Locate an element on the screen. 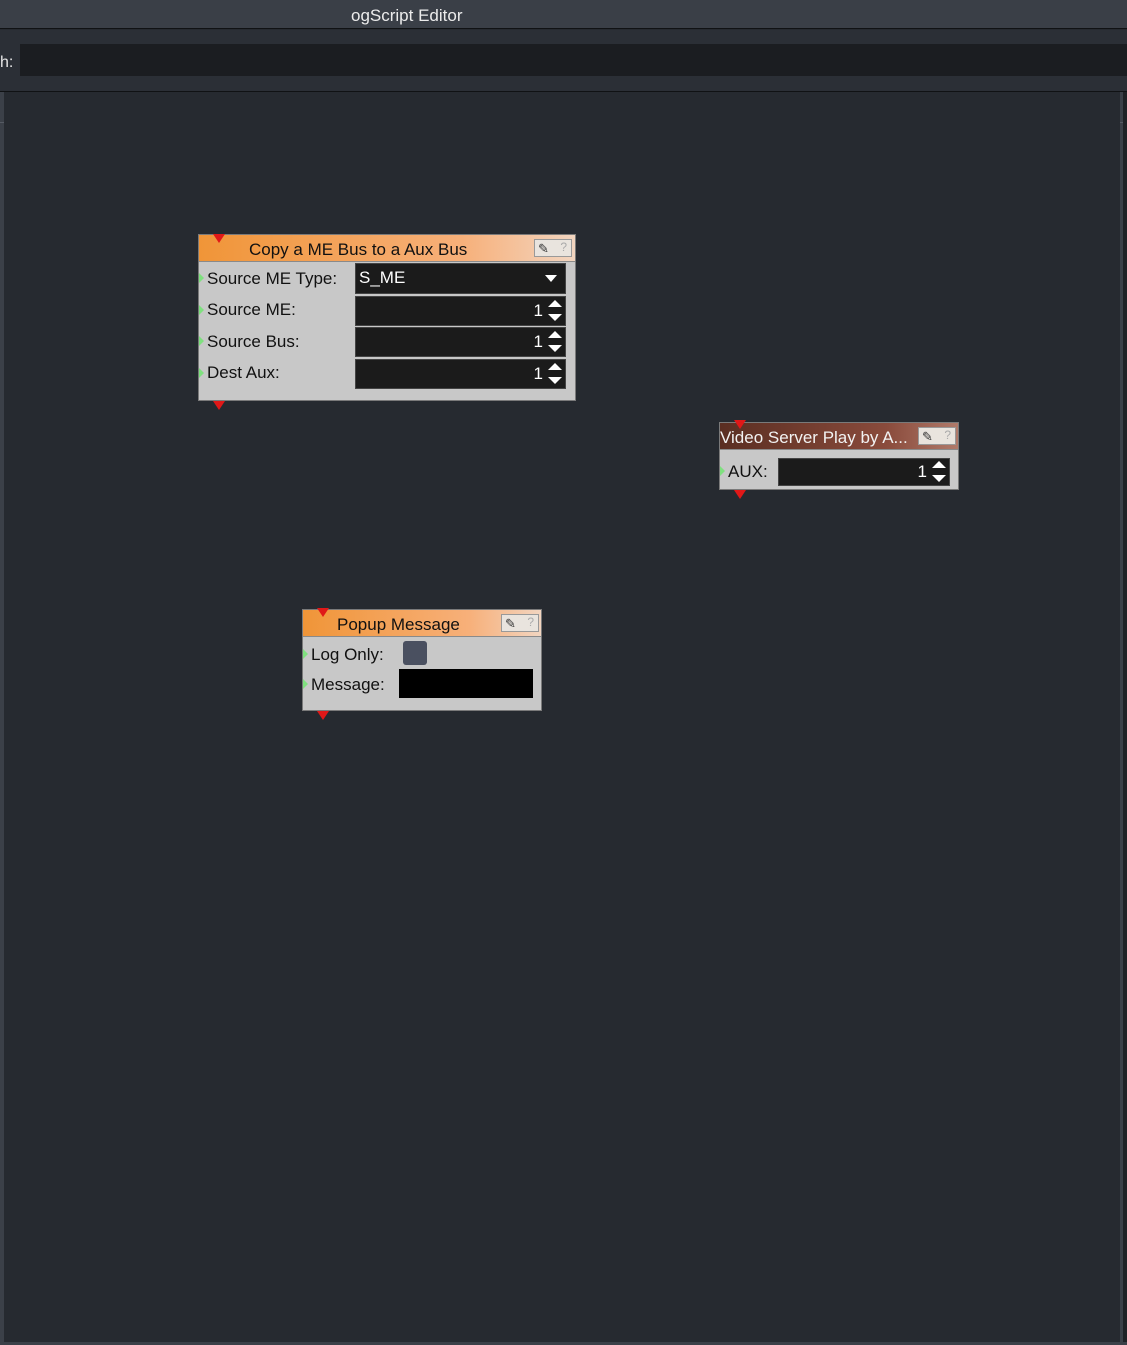 The width and height of the screenshot is (1127, 1345). aux-spinner: 1 is located at coordinates (864, 472).